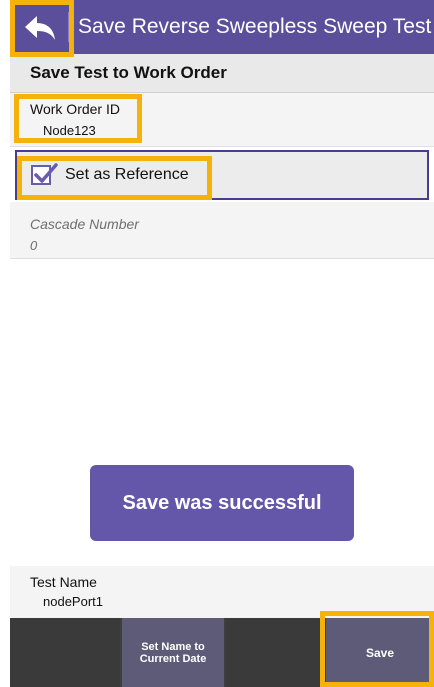  I want to click on cascade-number-value: 0, so click(34, 245).